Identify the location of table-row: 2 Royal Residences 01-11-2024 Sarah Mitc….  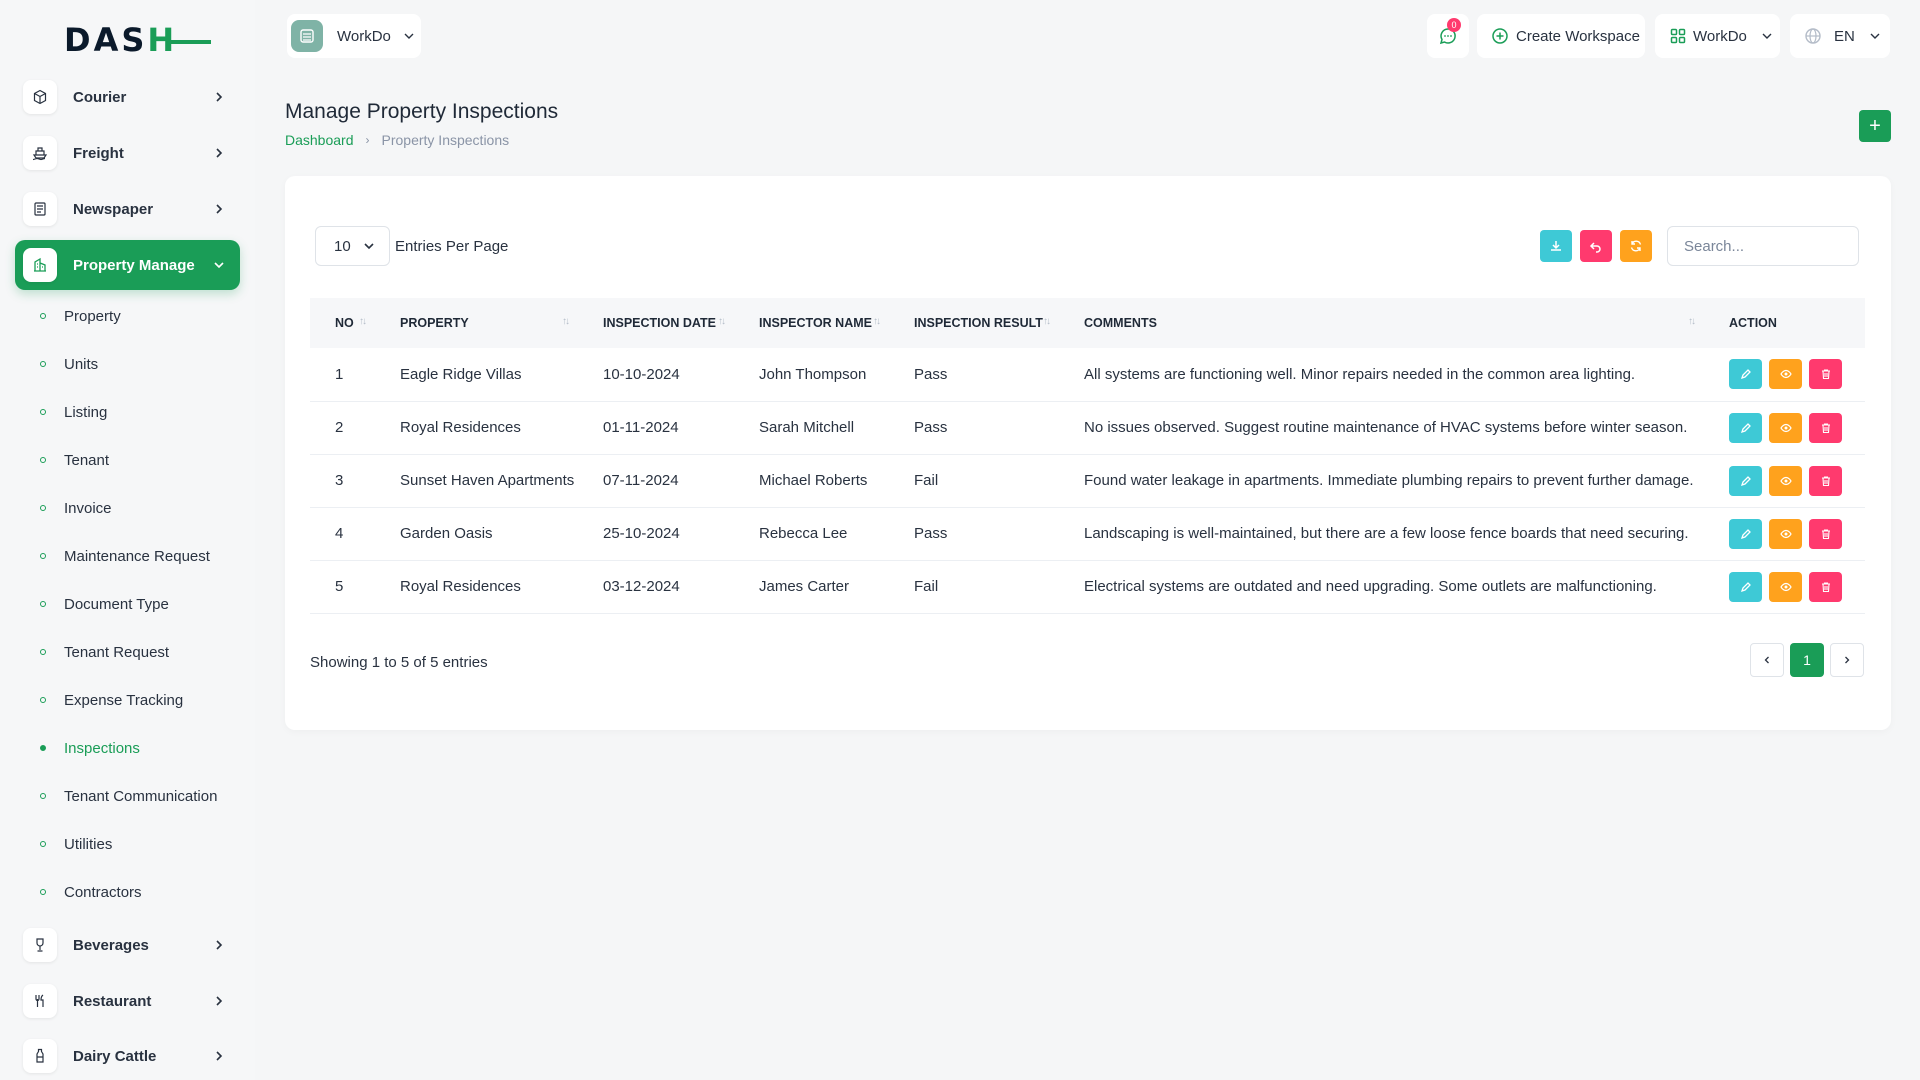
(1087, 427).